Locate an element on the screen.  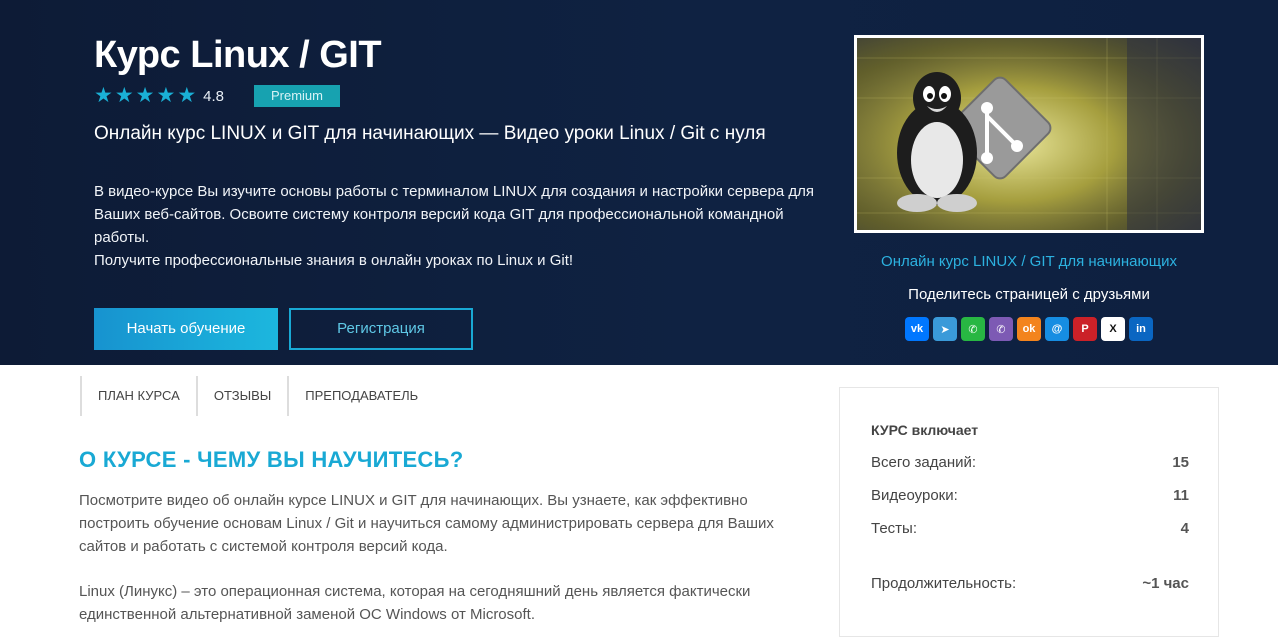
tab-reviews: ОТЗЫВЫ is located at coordinates (241, 396).